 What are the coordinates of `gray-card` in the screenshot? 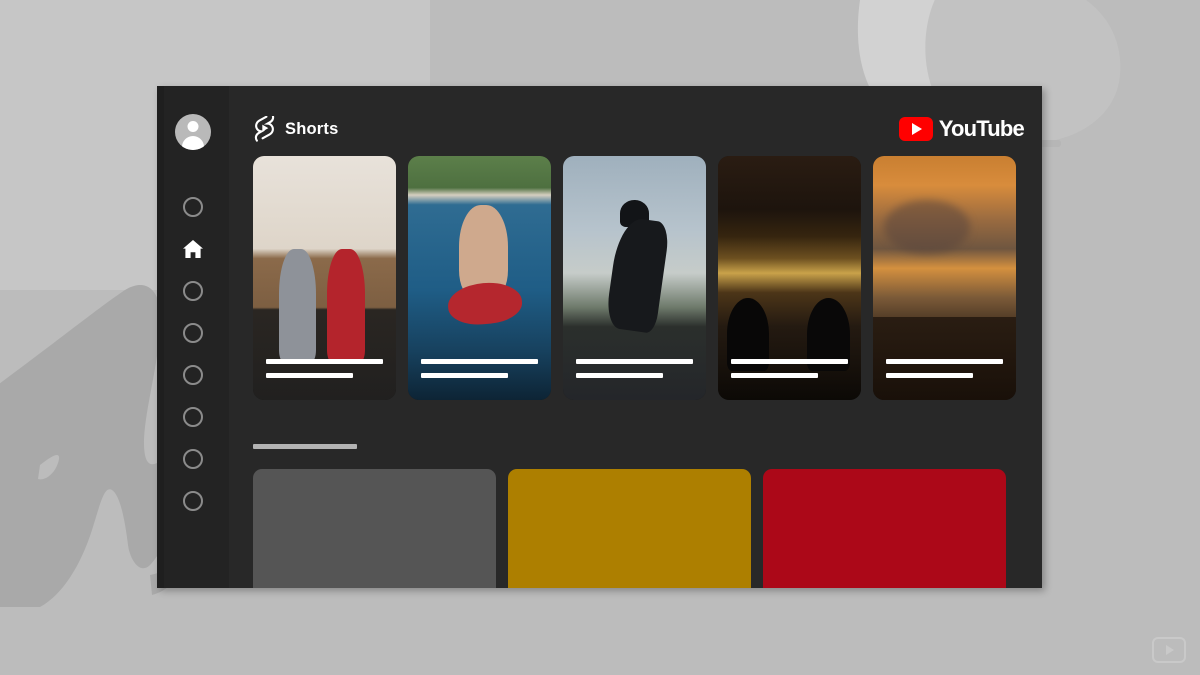 It's located at (374, 528).